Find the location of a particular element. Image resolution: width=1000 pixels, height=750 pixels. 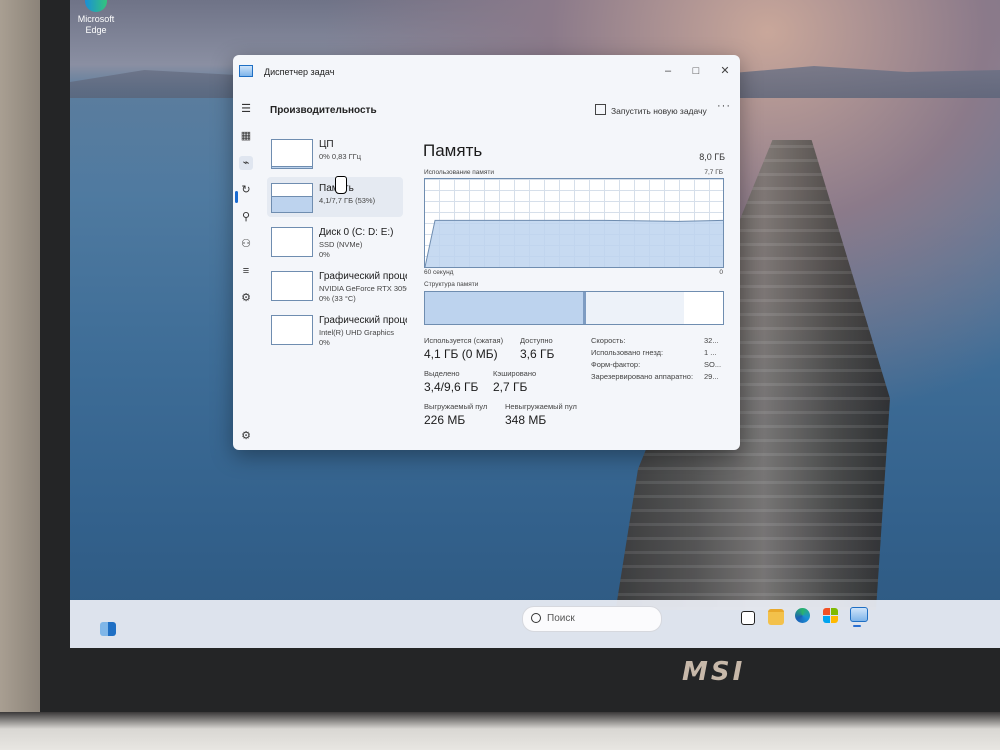

memory-usage-chart is located at coordinates (574, 223).